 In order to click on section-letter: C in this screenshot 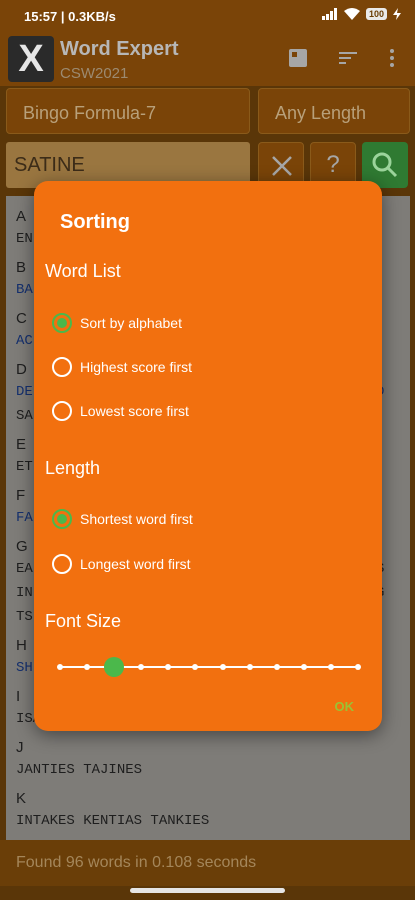, I will do `click(21, 318)`.